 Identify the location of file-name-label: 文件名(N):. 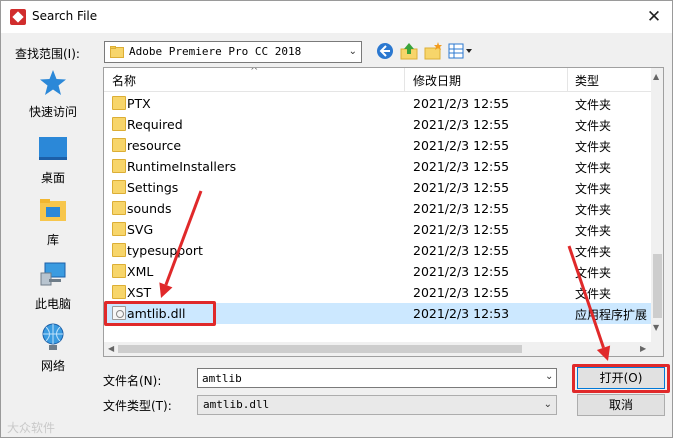
(132, 381).